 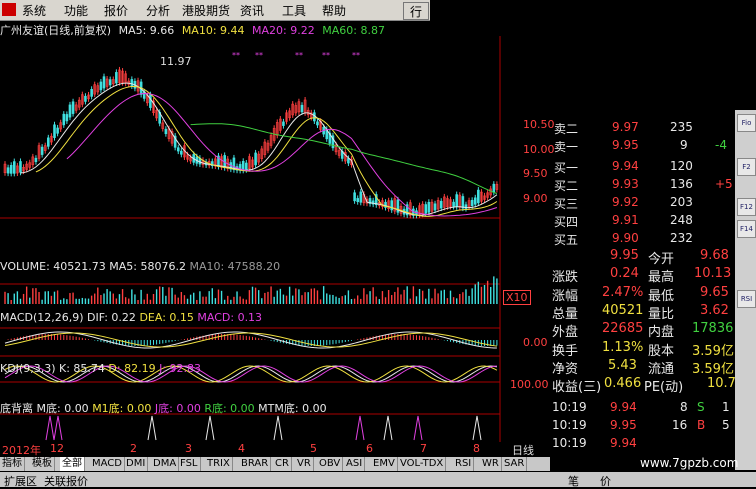 I want to click on watermark-text: www.7gpzb.com, so click(x=689, y=463).